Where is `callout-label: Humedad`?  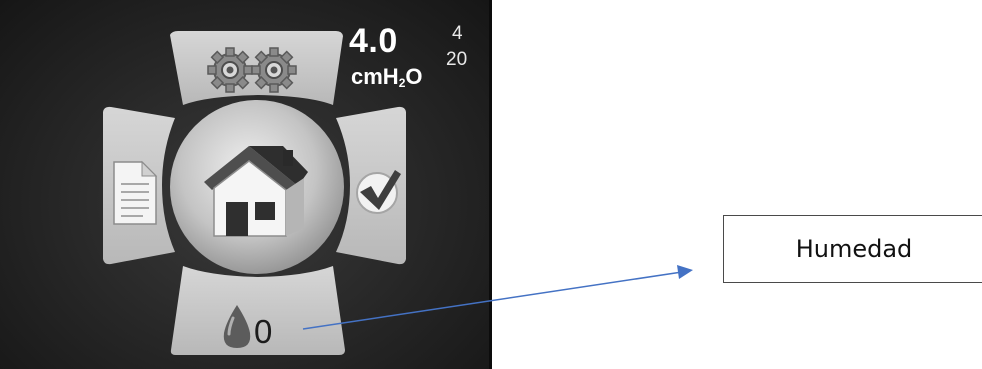
callout-label: Humedad is located at coordinates (854, 249).